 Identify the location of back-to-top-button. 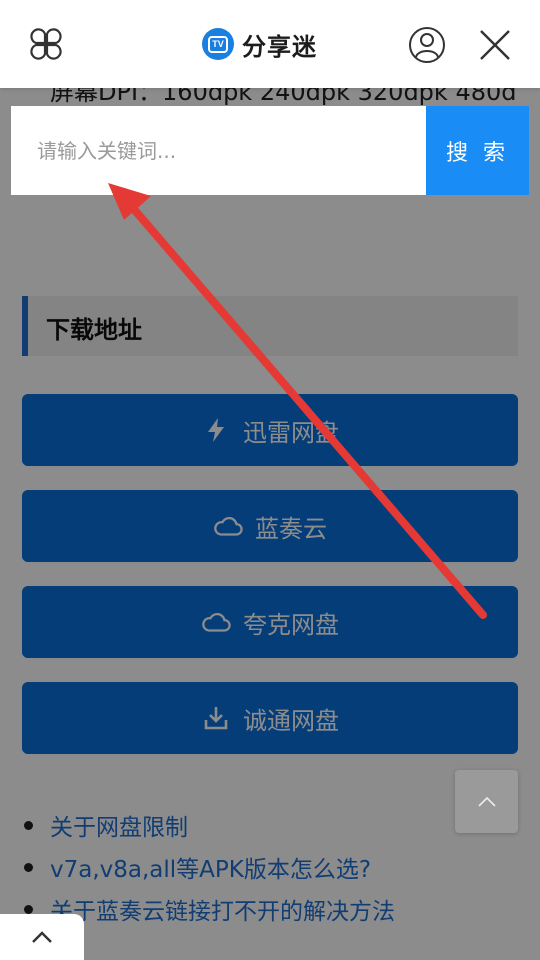
(486, 801).